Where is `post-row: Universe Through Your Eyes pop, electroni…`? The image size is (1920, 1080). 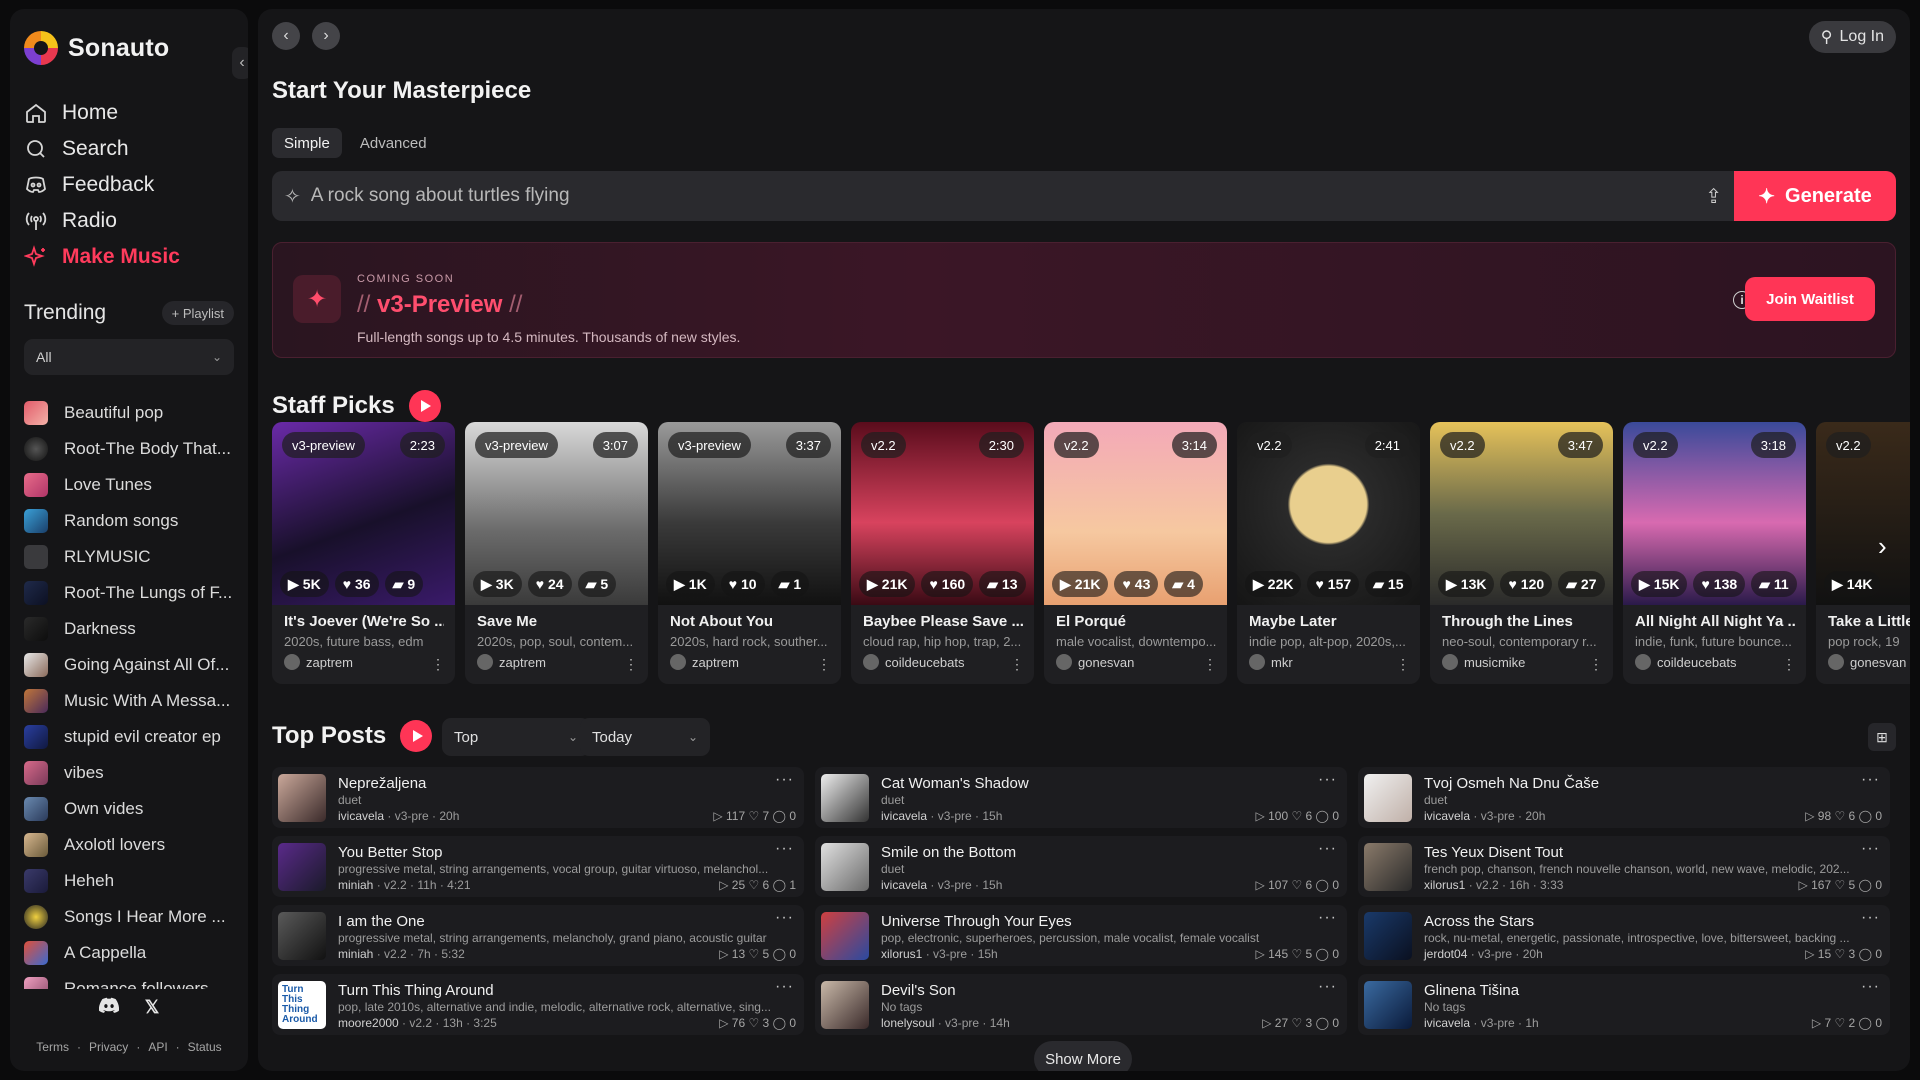
post-row: Universe Through Your Eyes pop, electroni… is located at coordinates (1081, 935).